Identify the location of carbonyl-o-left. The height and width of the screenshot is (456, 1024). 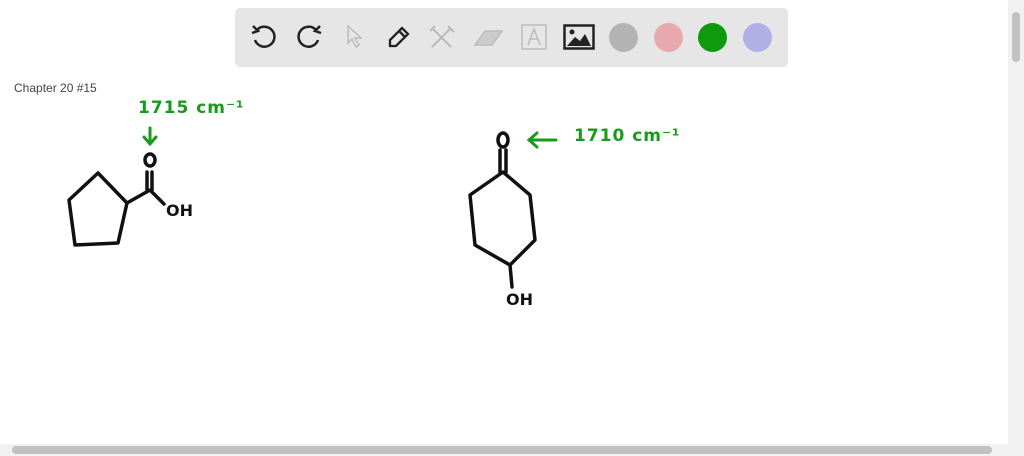
(150, 160).